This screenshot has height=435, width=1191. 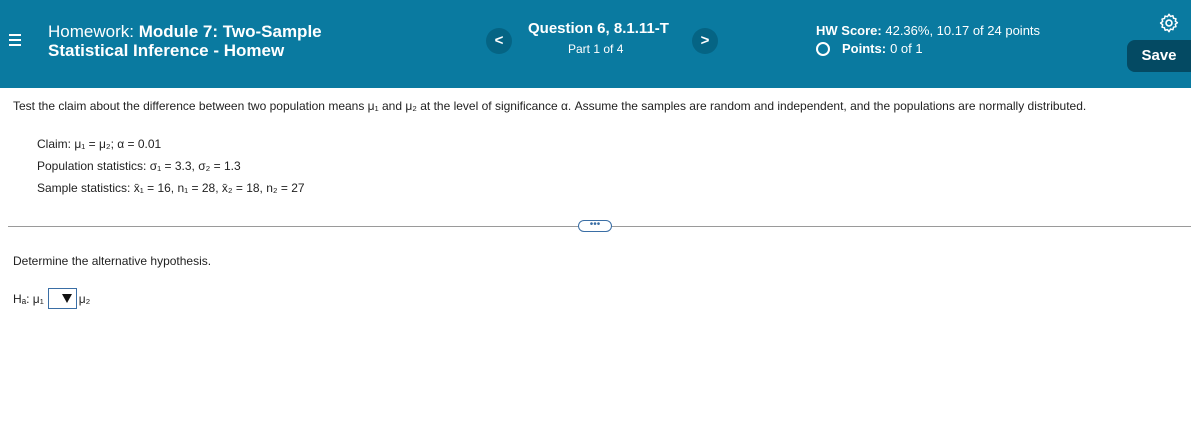 I want to click on homework-label: Homework:, so click(x=91, y=31).